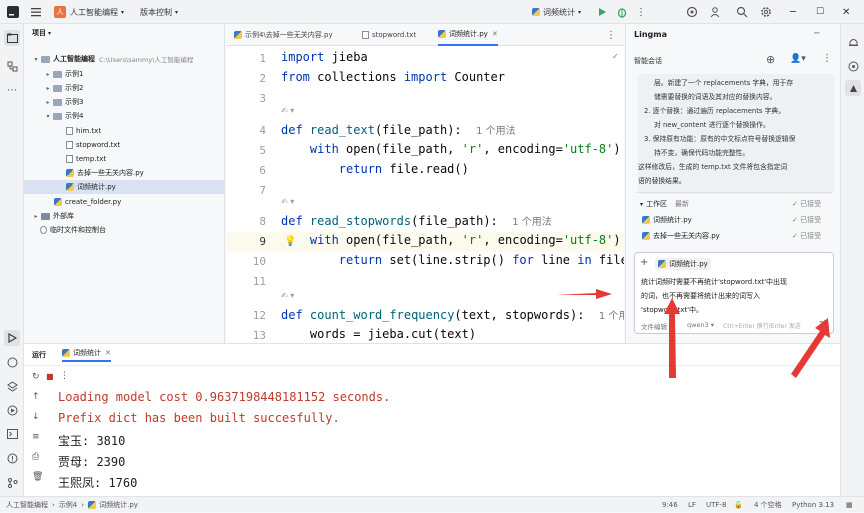 This screenshot has height=513, width=864. Describe the element at coordinates (742, 12) in the screenshot. I see `search-icon` at that location.